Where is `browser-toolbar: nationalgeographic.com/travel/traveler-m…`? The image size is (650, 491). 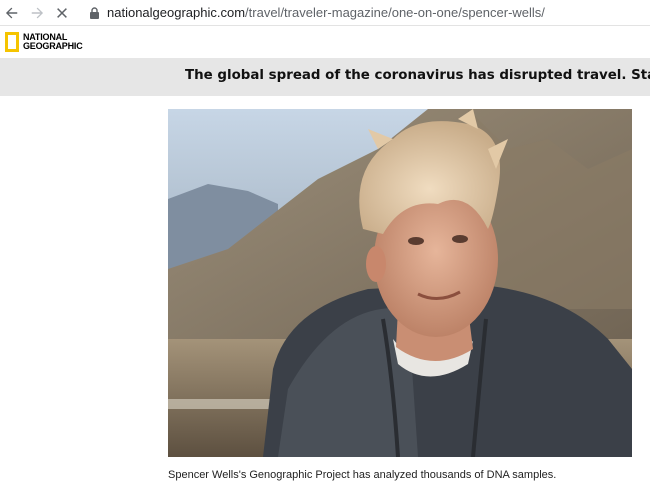
browser-toolbar: nationalgeographic.com/travel/traveler-m… is located at coordinates (325, 13).